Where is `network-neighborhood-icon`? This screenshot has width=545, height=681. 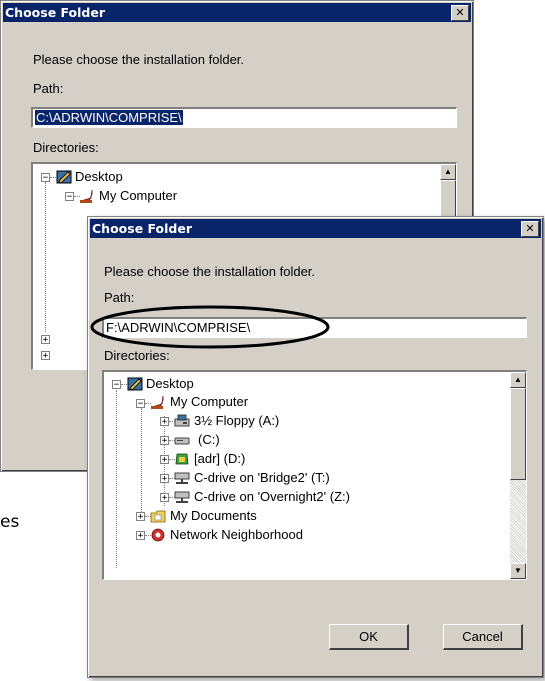
network-neighborhood-icon is located at coordinates (158, 535).